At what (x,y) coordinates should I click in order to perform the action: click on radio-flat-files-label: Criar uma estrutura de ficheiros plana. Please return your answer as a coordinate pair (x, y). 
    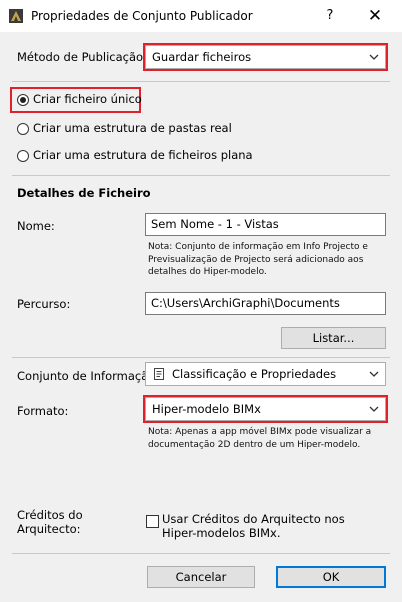
    Looking at the image, I should click on (143, 155).